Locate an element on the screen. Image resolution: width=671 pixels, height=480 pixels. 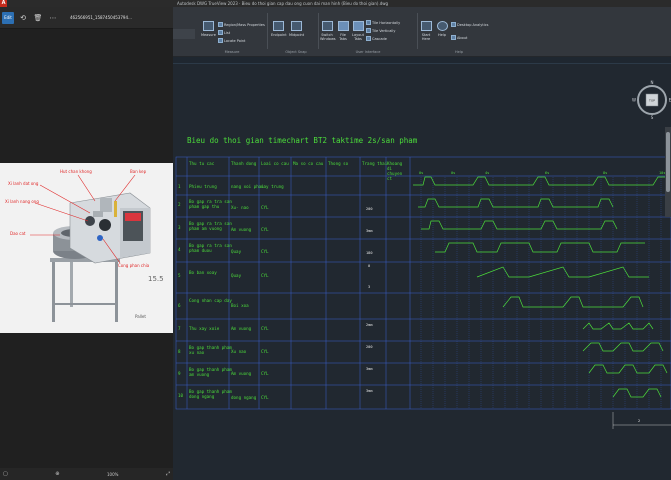
row-step: Phieu trung is located at coordinates (203, 186).